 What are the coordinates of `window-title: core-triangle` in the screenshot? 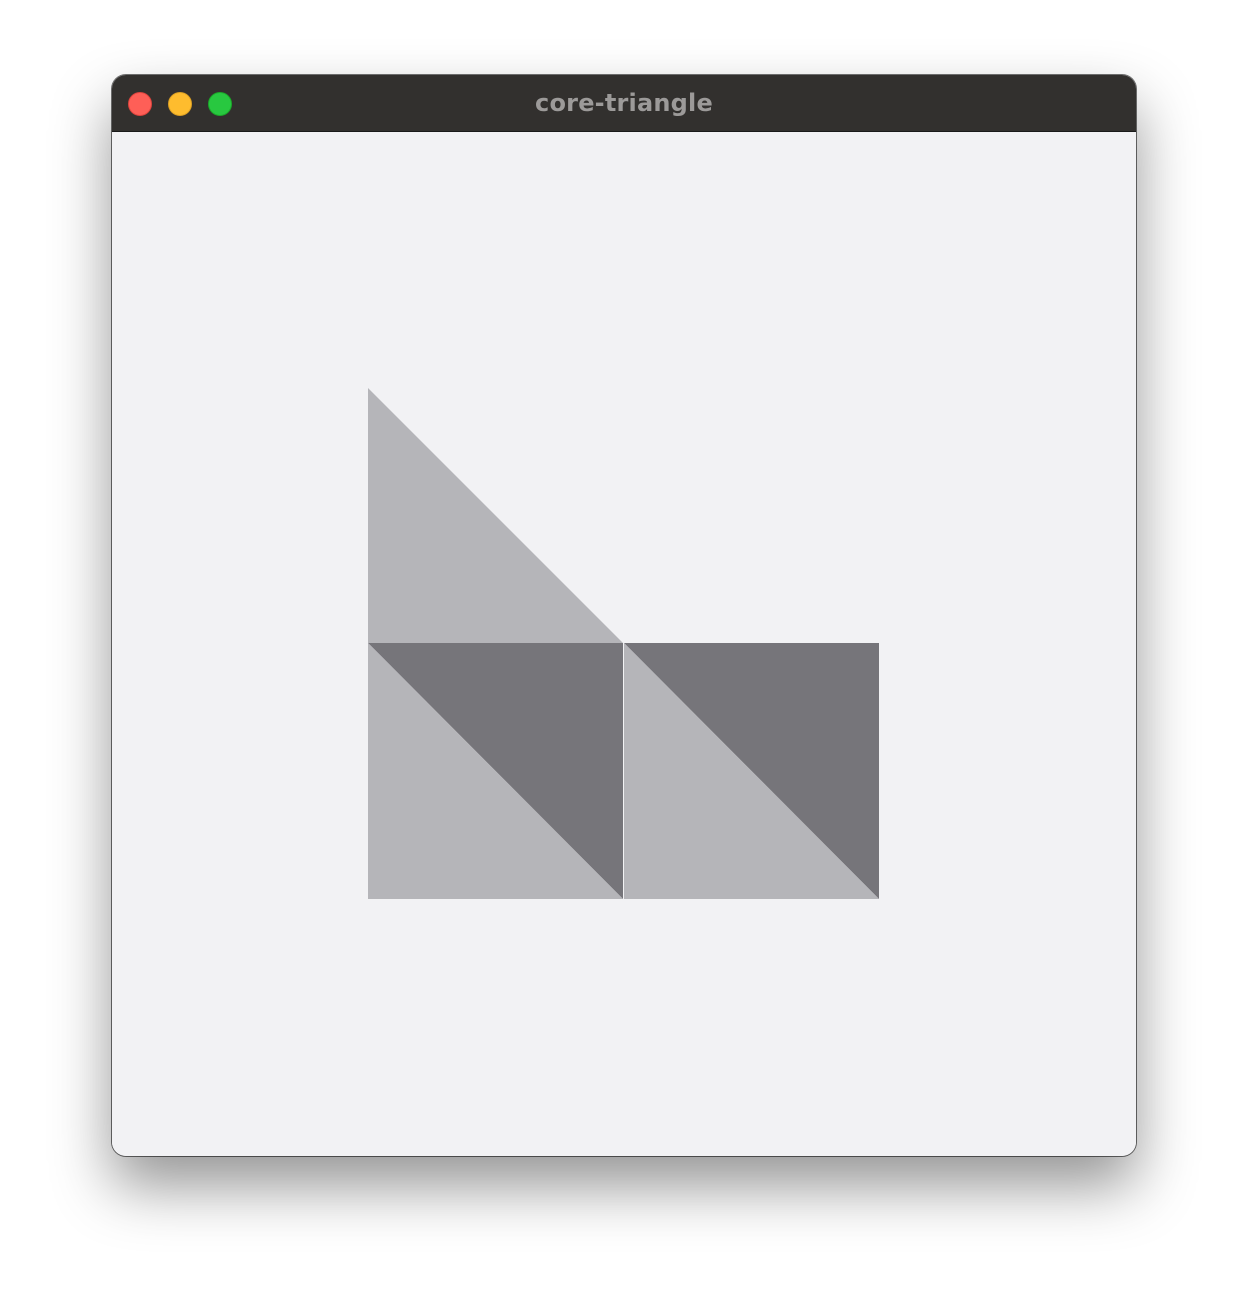 It's located at (624, 103).